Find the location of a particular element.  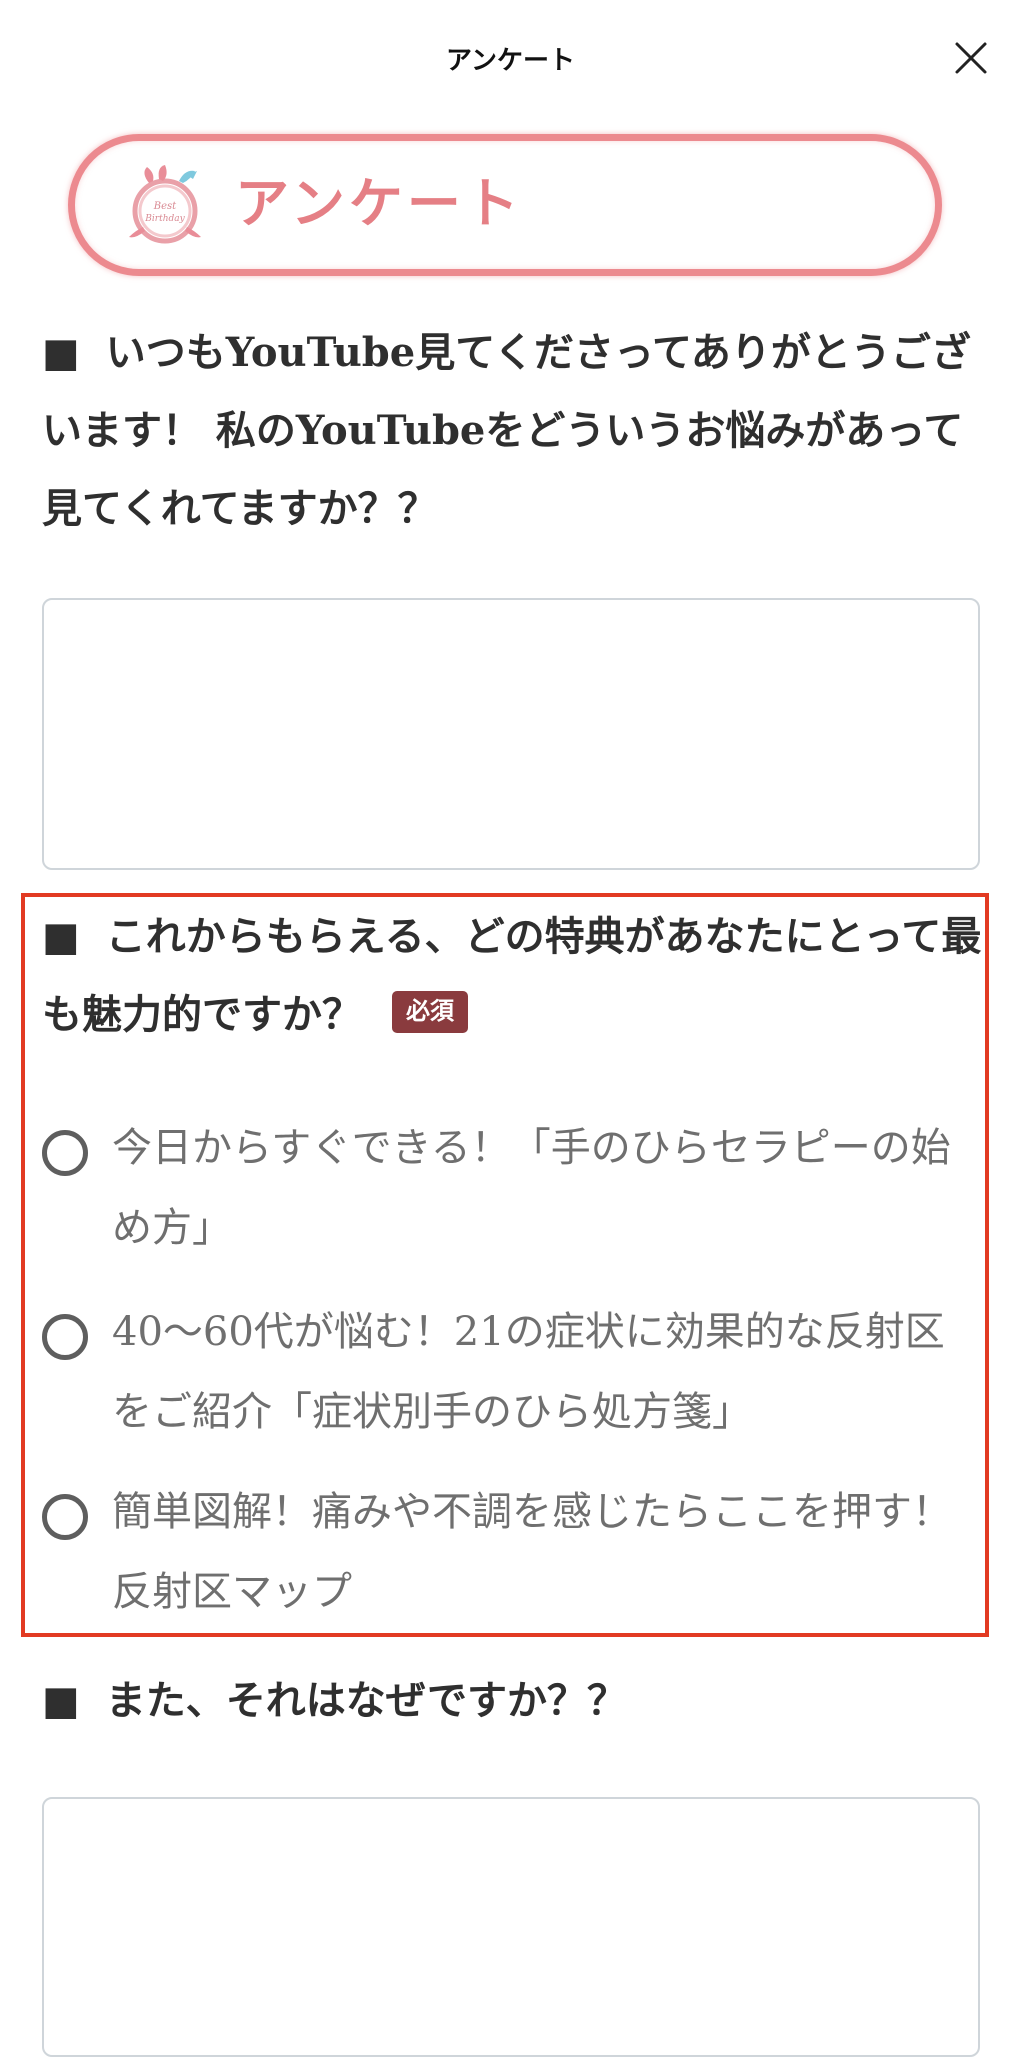

required-badge: 必須 is located at coordinates (430, 1012).